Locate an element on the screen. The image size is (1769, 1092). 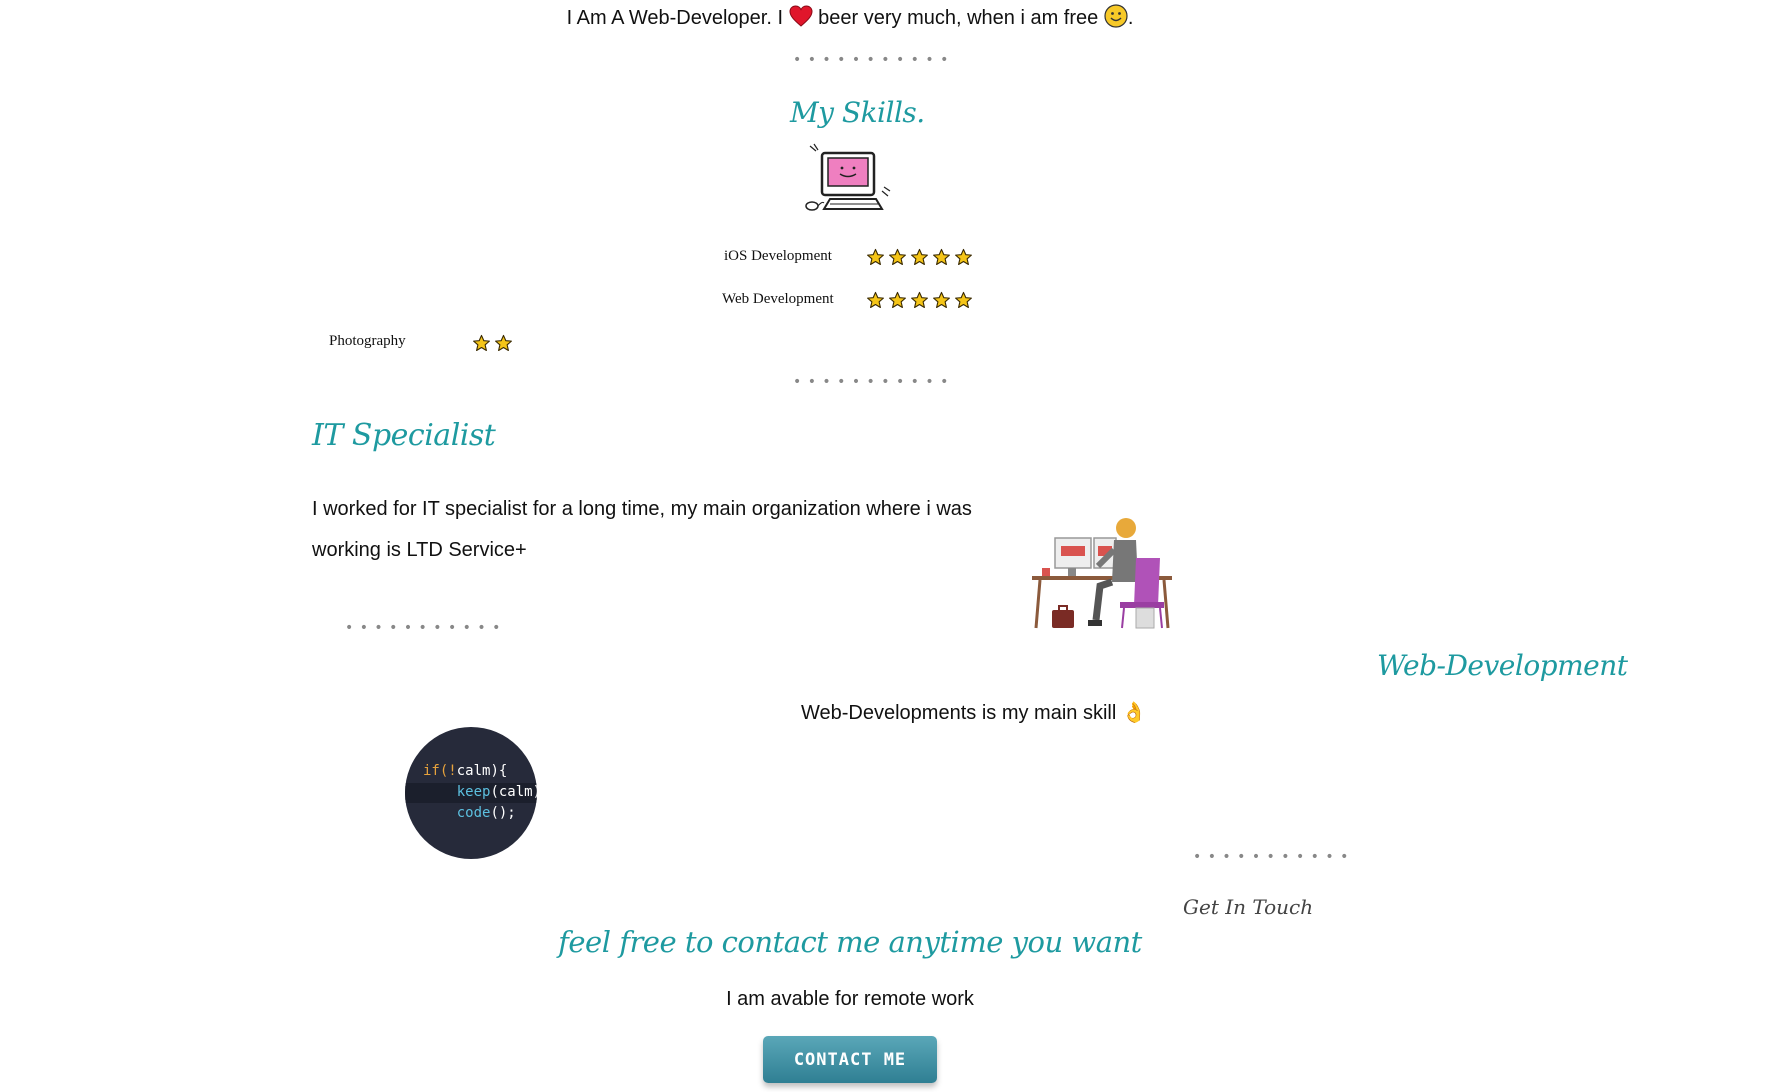
skill-stars-photography is located at coordinates (492, 343).